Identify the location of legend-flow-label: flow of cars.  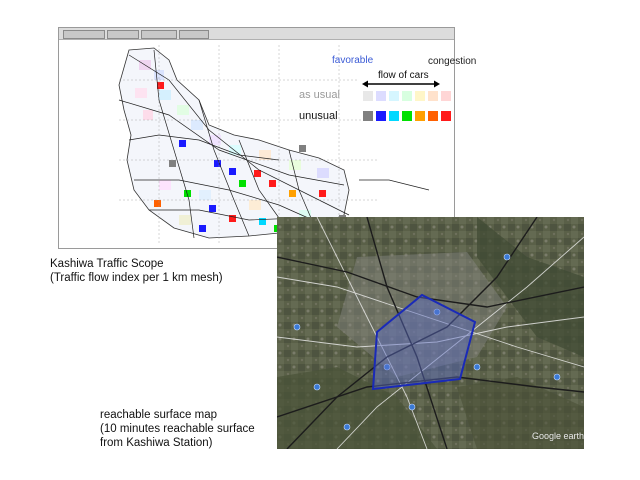
(403, 75).